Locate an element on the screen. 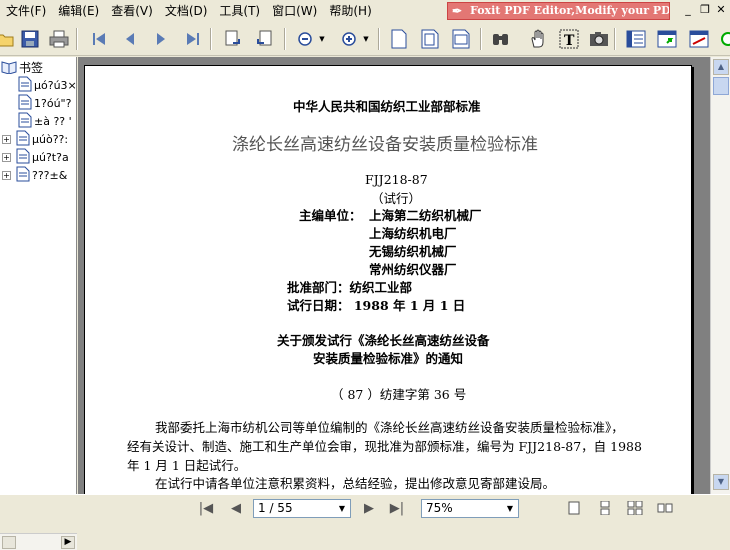 The width and height of the screenshot is (730, 550). restore-icon: ❐ is located at coordinates (705, 10).